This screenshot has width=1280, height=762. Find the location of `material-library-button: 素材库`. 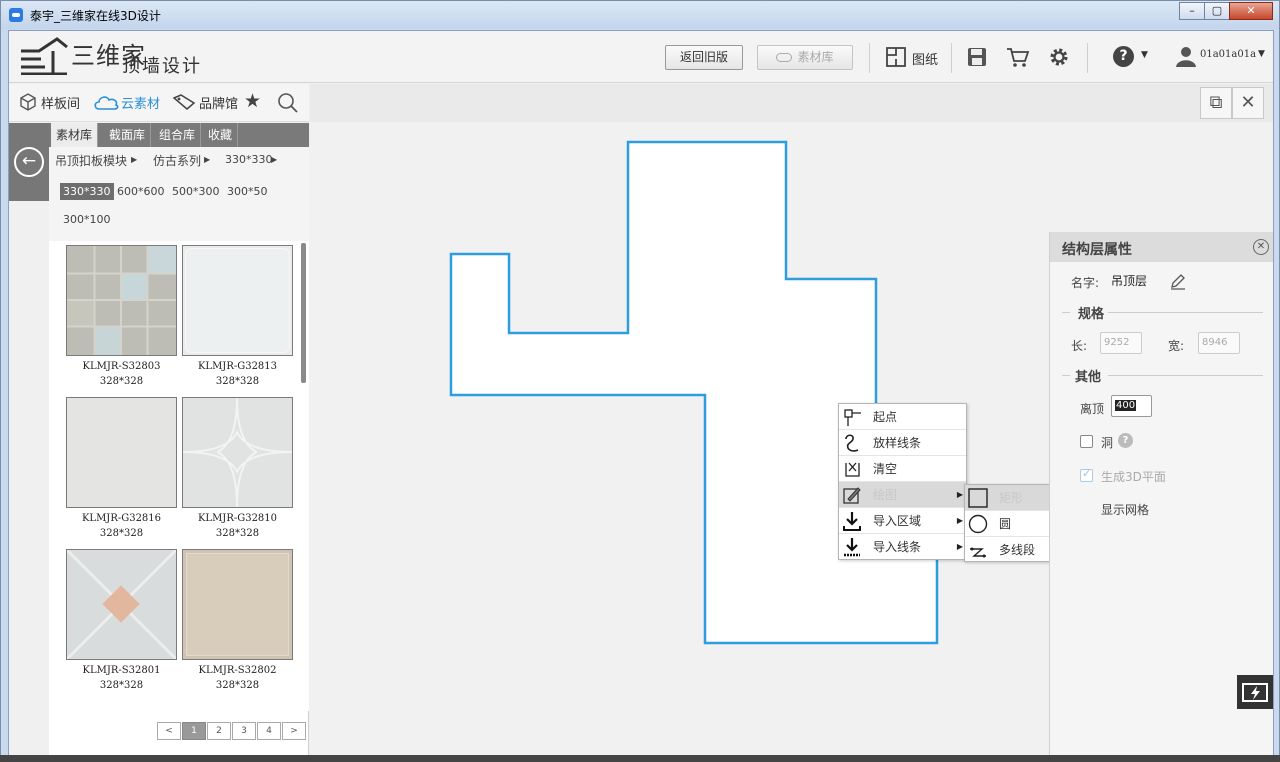

material-library-button: 素材库 is located at coordinates (805, 57).